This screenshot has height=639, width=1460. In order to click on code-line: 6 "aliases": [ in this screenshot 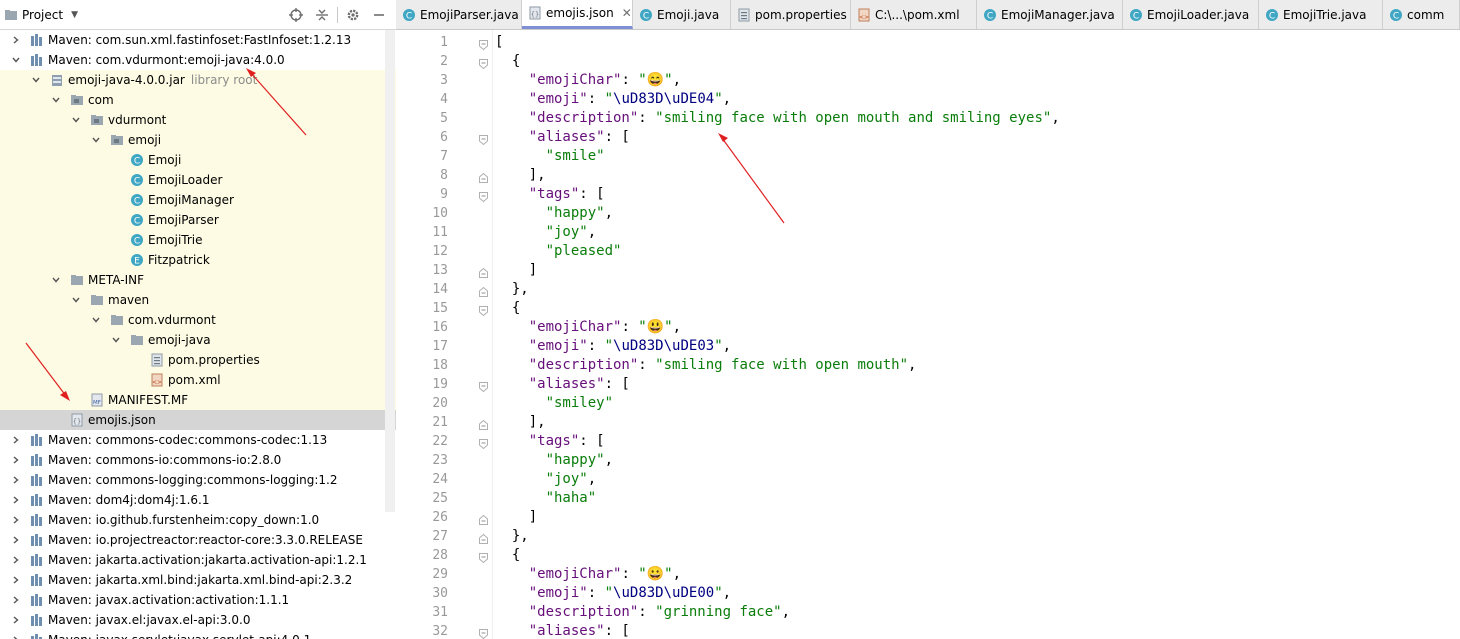, I will do `click(928, 137)`.